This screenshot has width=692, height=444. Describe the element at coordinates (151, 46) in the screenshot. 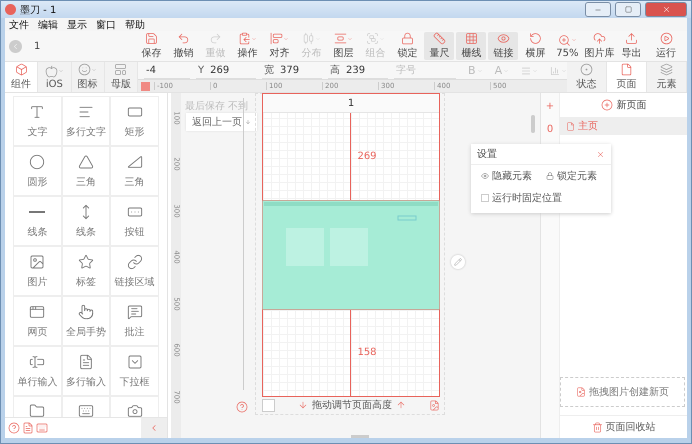

I see `toolbar-button: 保存` at that location.